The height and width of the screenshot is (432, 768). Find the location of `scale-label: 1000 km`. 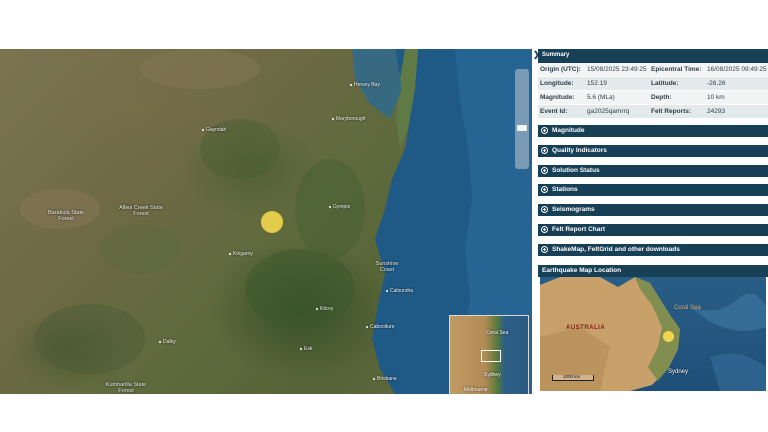

scale-label: 1000 km is located at coordinates (572, 376).